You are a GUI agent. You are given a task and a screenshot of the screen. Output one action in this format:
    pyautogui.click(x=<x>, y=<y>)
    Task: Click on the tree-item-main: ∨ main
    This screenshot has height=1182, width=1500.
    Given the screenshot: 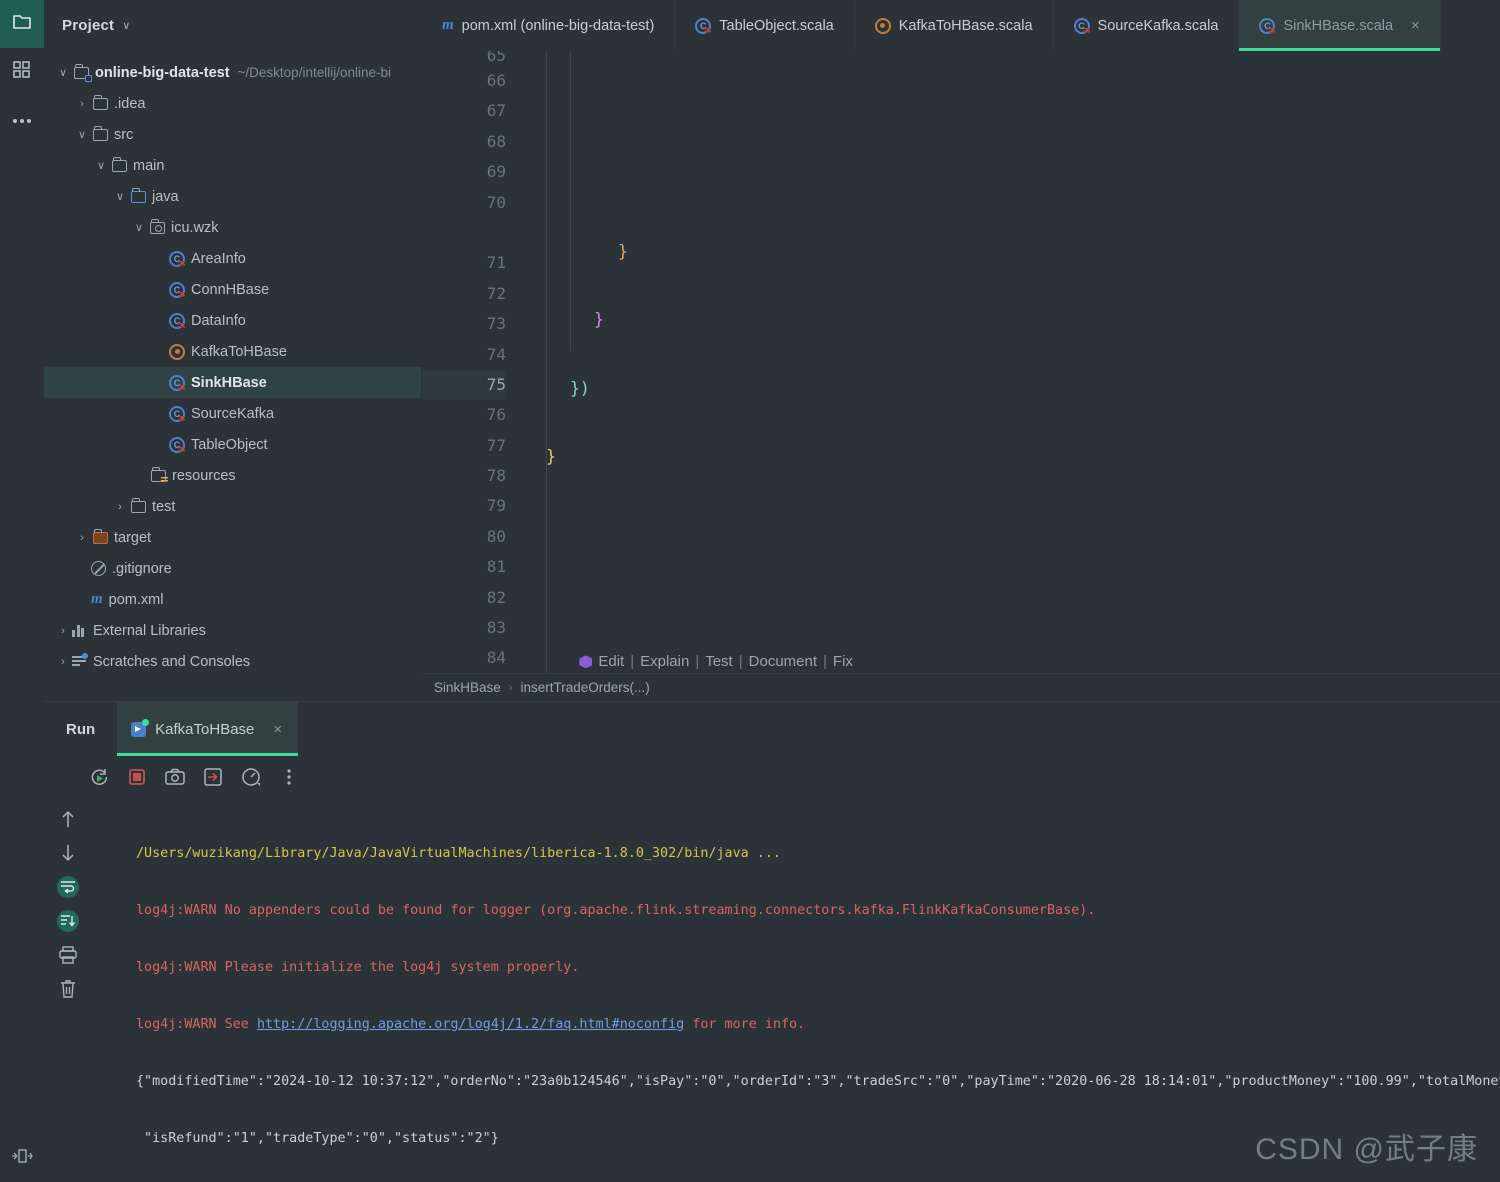 What is the action you would take?
    pyautogui.click(x=232, y=165)
    